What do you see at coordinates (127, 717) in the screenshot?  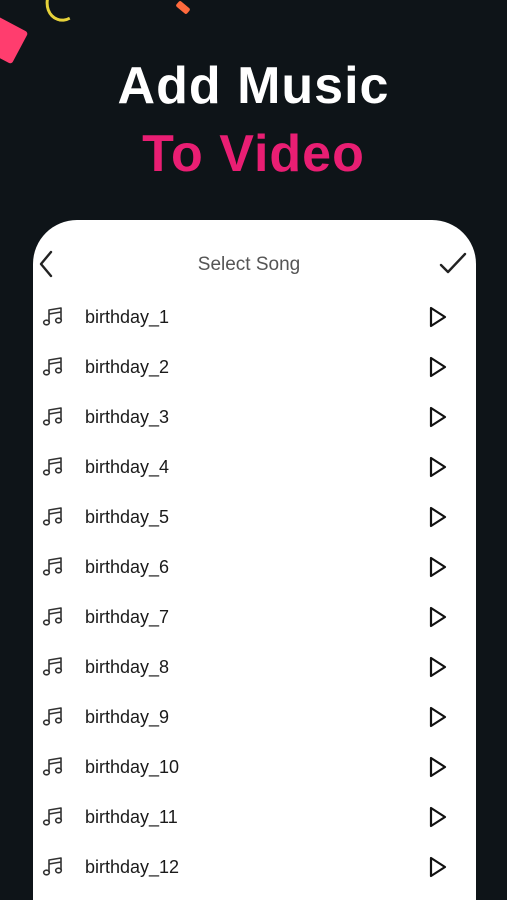 I see `song-name: birthday_9` at bounding box center [127, 717].